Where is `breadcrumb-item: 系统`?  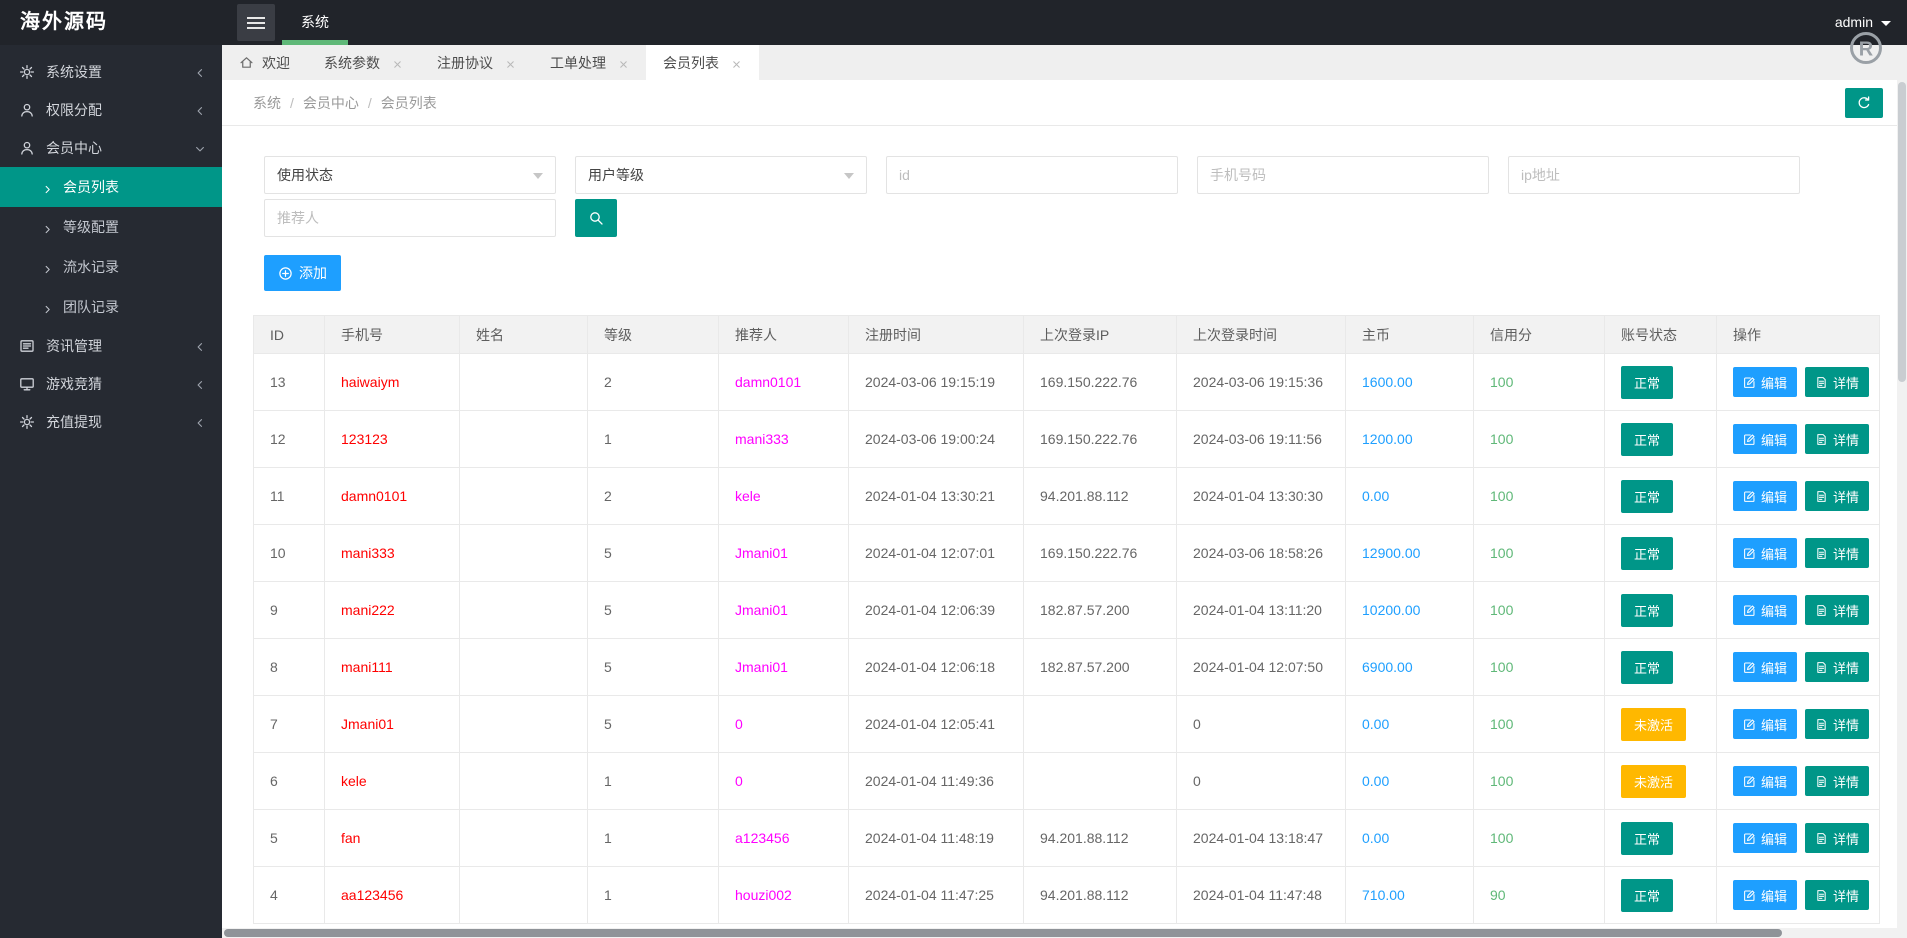 breadcrumb-item: 系统 is located at coordinates (267, 103).